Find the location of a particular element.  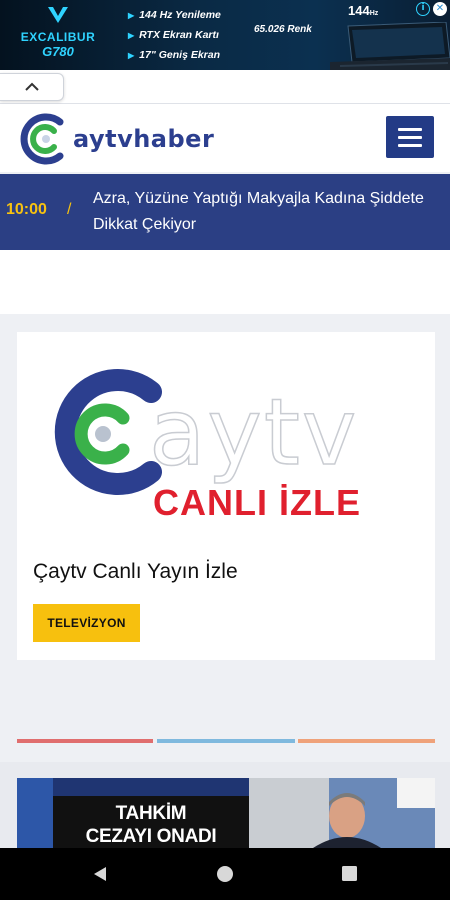

home-icon is located at coordinates (225, 874).